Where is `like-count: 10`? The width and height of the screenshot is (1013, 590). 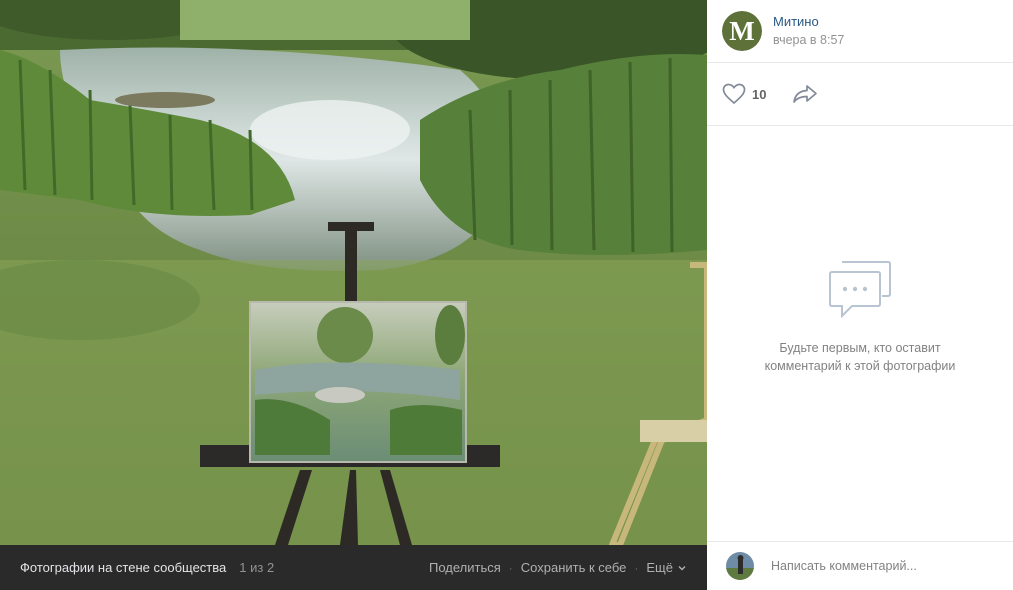 like-count: 10 is located at coordinates (759, 94).